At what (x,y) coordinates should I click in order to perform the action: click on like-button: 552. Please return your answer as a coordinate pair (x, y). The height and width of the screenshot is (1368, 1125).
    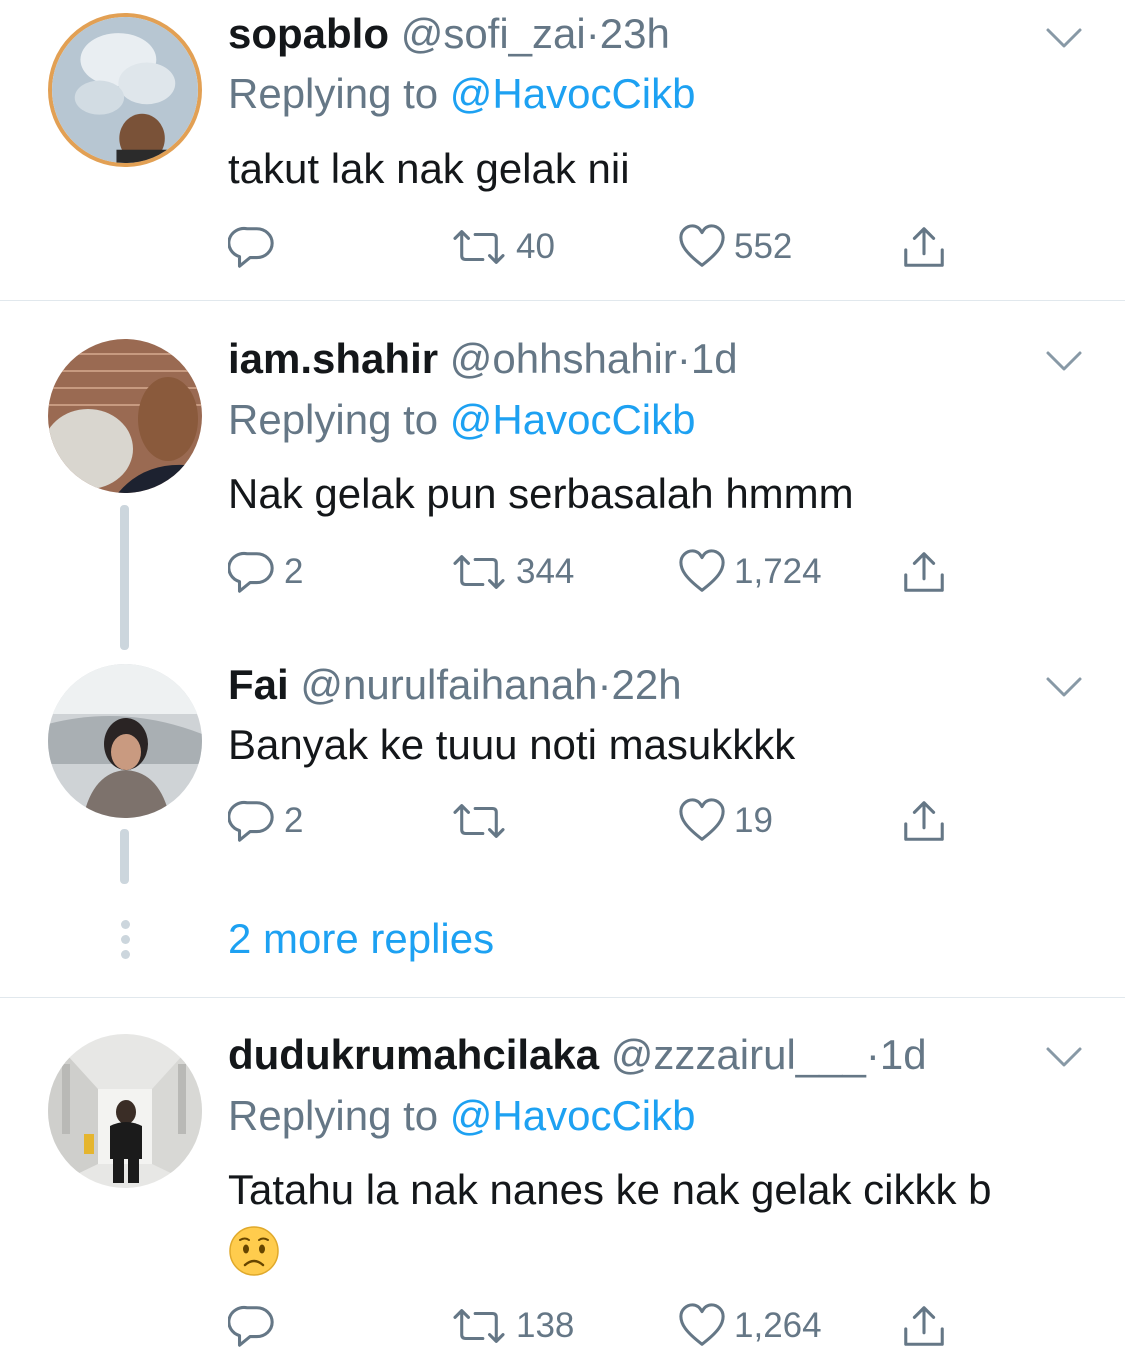
    Looking at the image, I should click on (735, 247).